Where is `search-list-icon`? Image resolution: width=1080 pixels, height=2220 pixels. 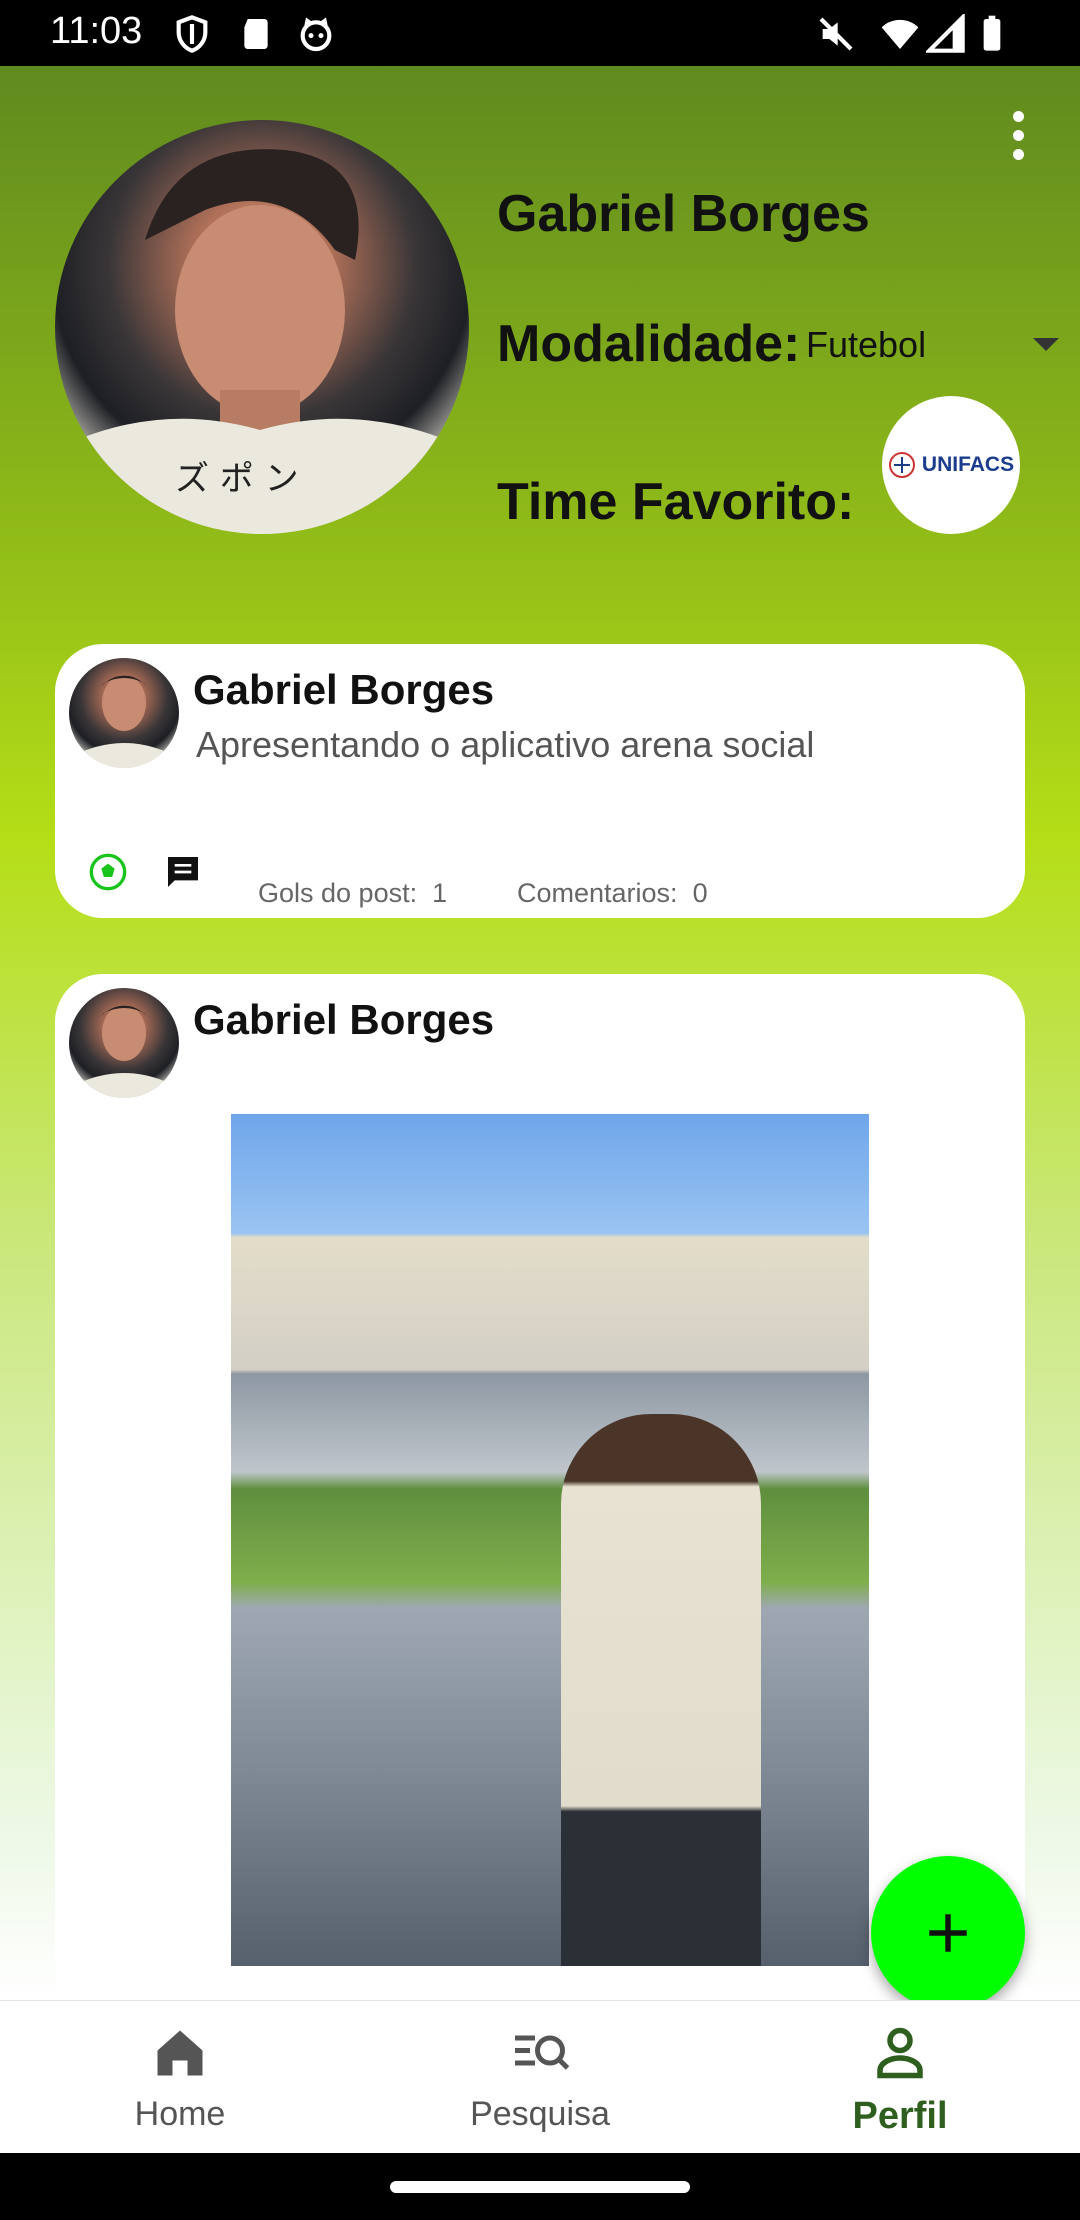 search-list-icon is located at coordinates (542, 2052).